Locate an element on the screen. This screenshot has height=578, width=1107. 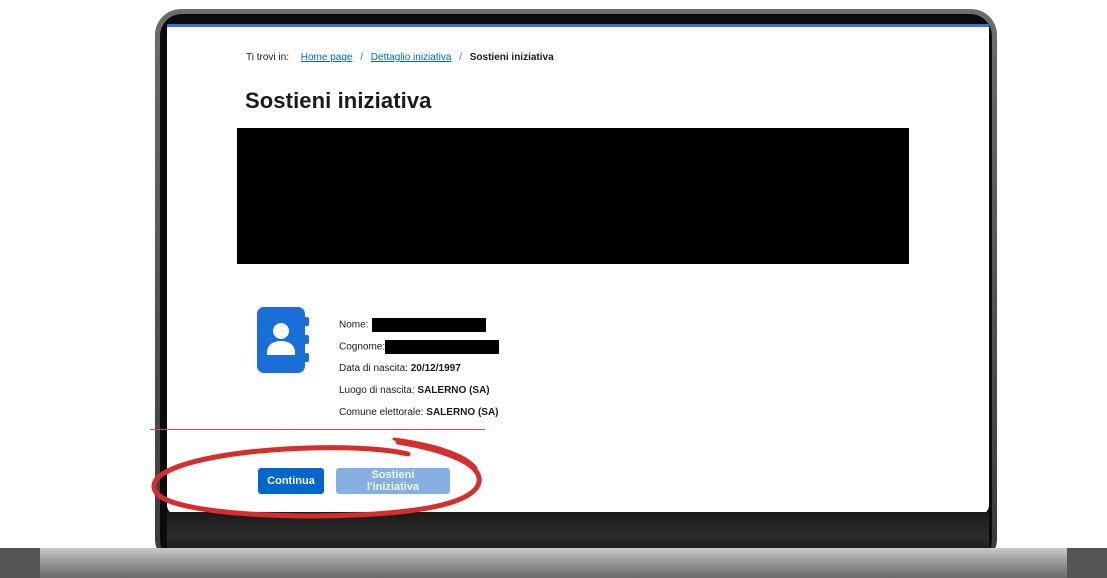
electoral-municipality-row: Comune elettorale: SALERNO (SA) is located at coordinates (419, 417).